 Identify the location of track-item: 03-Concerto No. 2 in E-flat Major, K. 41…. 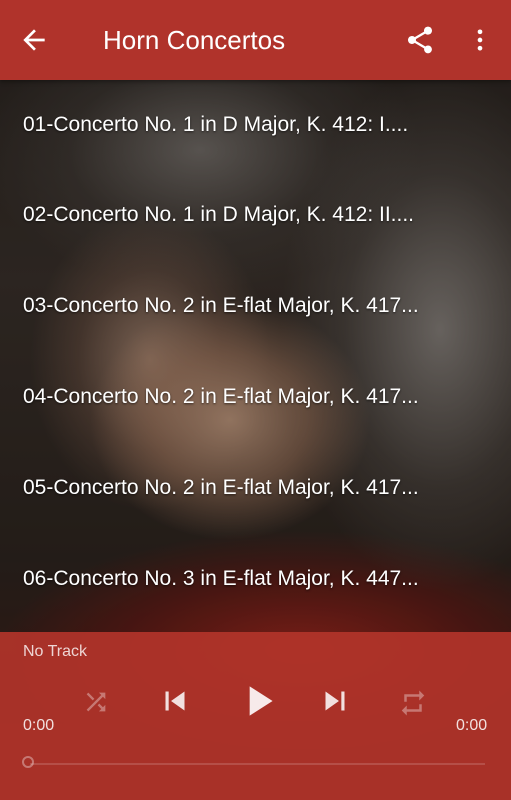
(255, 306).